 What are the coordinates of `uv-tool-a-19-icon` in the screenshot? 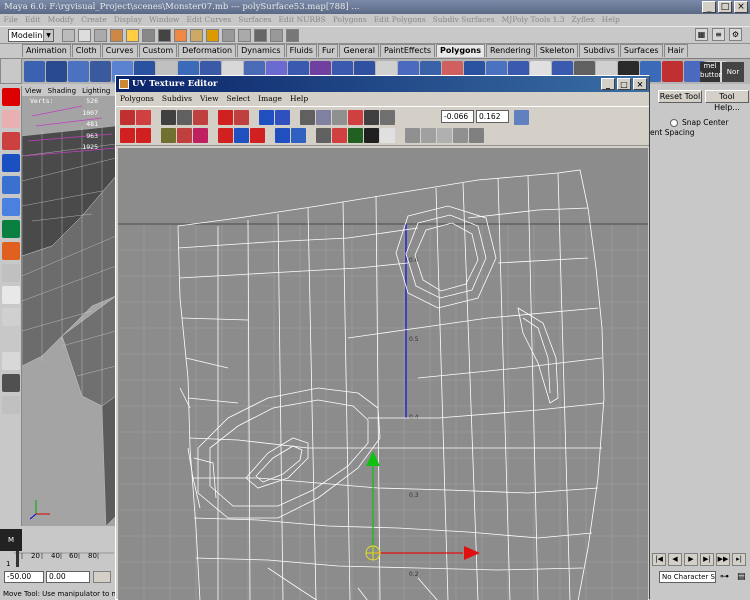 It's located at (387, 117).